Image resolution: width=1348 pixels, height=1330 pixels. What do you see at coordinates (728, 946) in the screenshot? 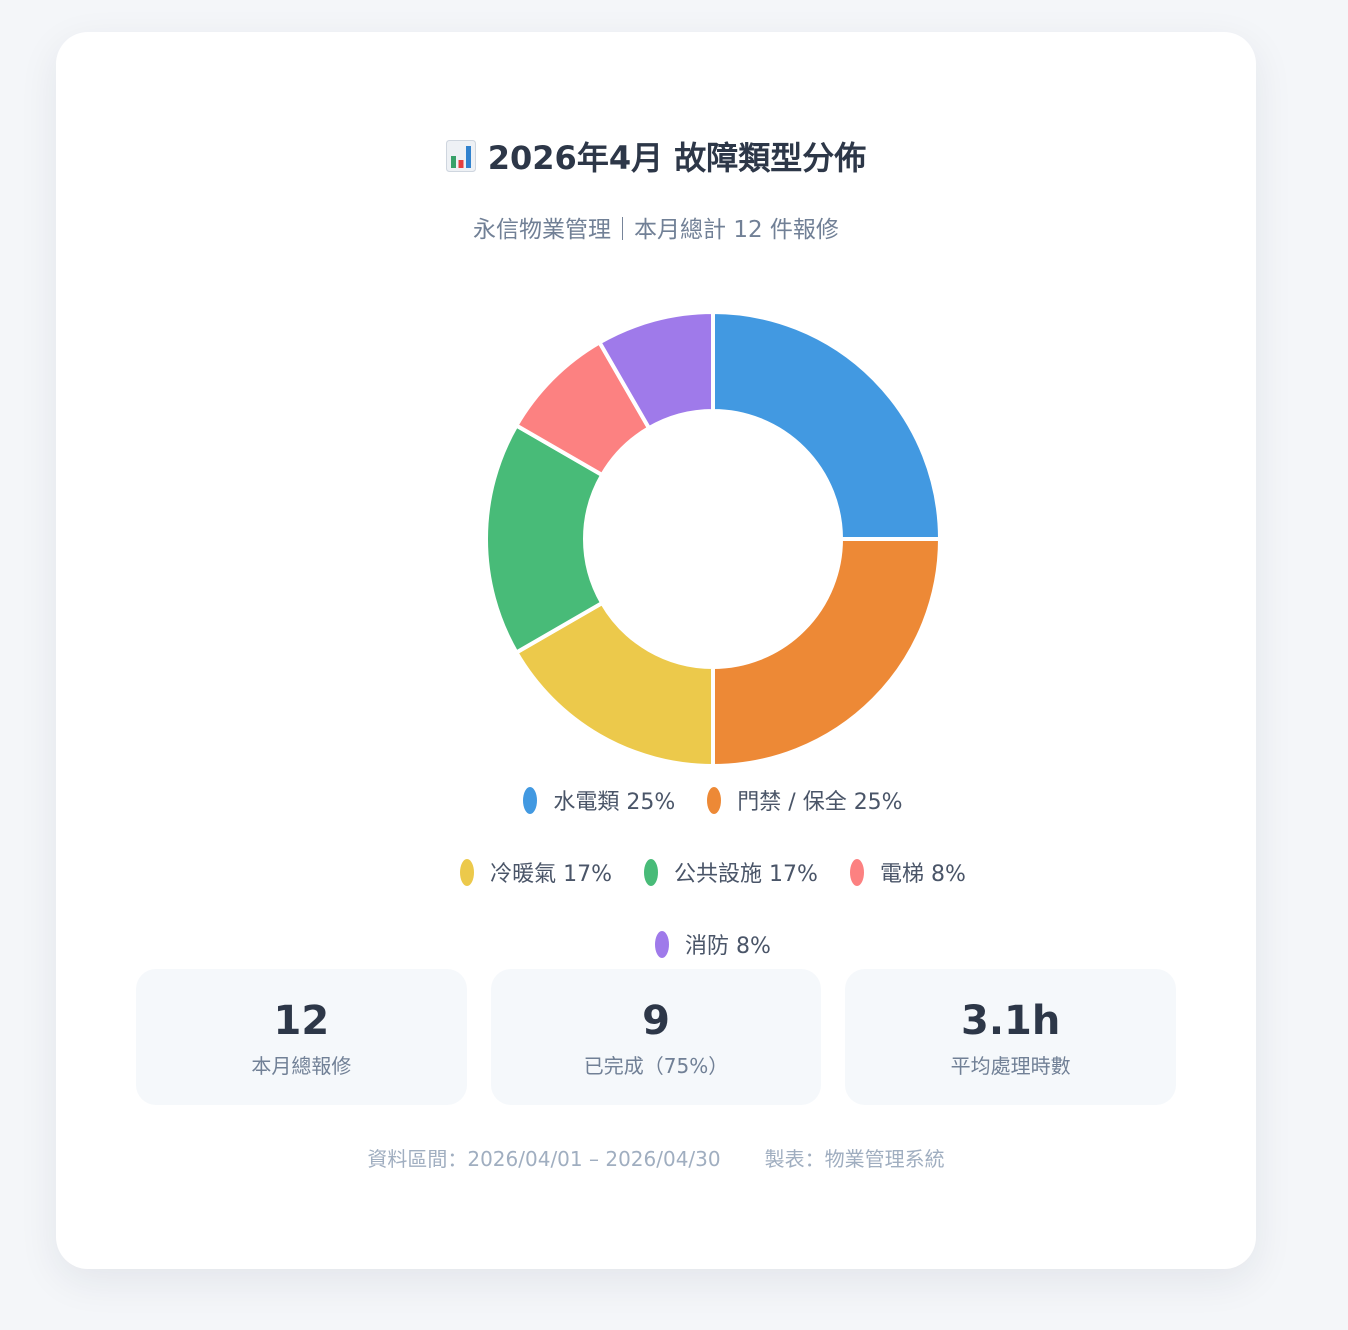
I see `legend-label: 消防 8%` at bounding box center [728, 946].